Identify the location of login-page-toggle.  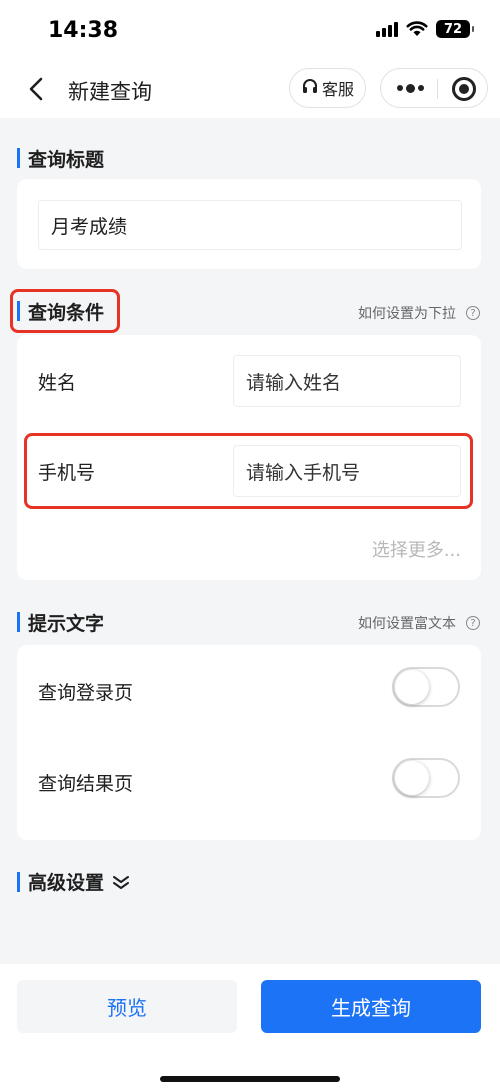
(426, 687).